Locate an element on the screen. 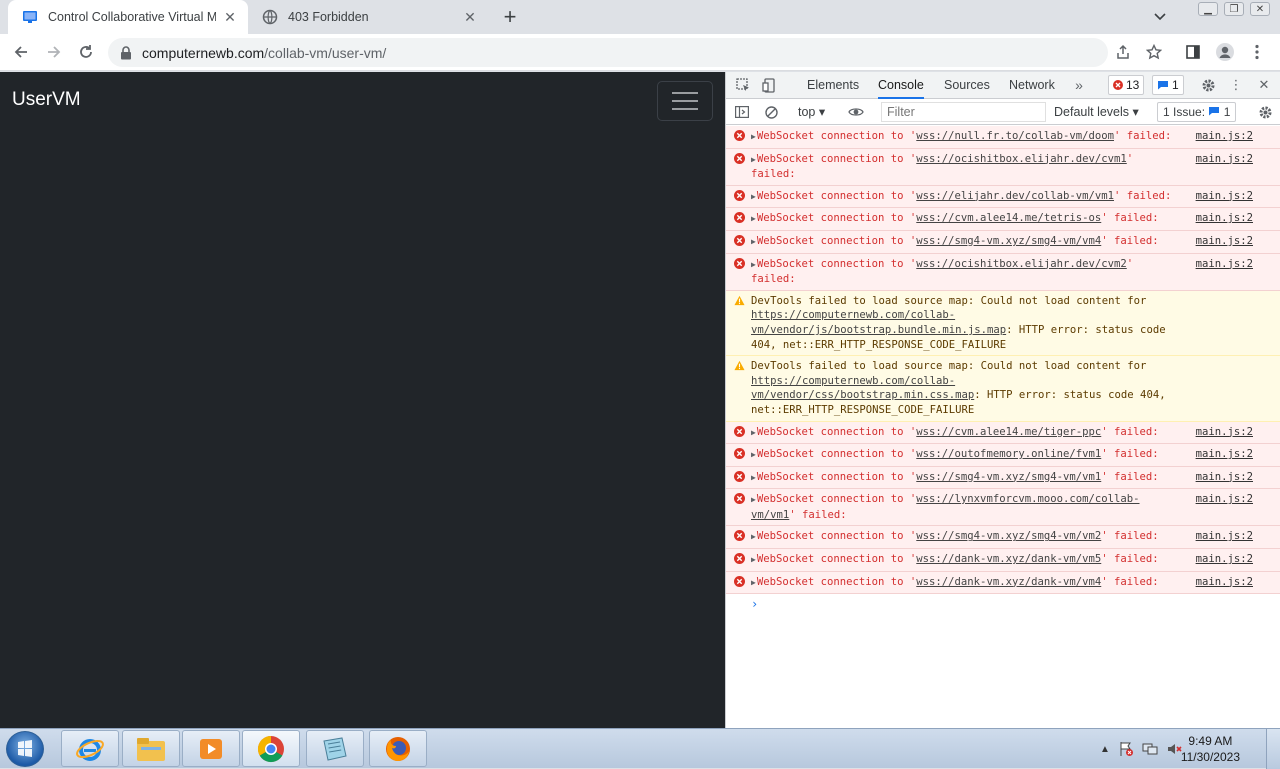 Image resolution: width=1280 pixels, height=769 pixels. taskbar-file-explorer is located at coordinates (151, 748).